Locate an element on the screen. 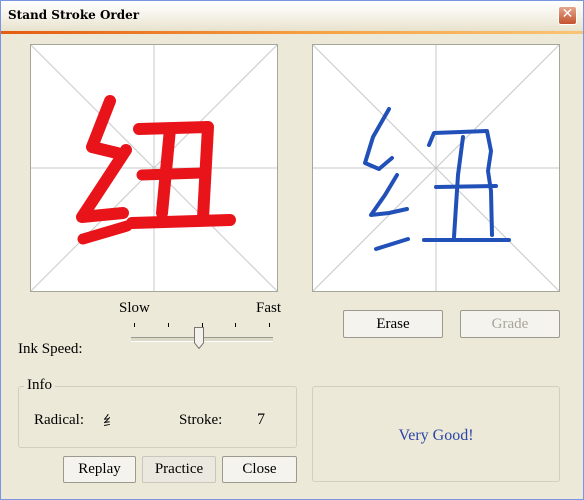 The image size is (584, 500). model-character is located at coordinates (156, 170).